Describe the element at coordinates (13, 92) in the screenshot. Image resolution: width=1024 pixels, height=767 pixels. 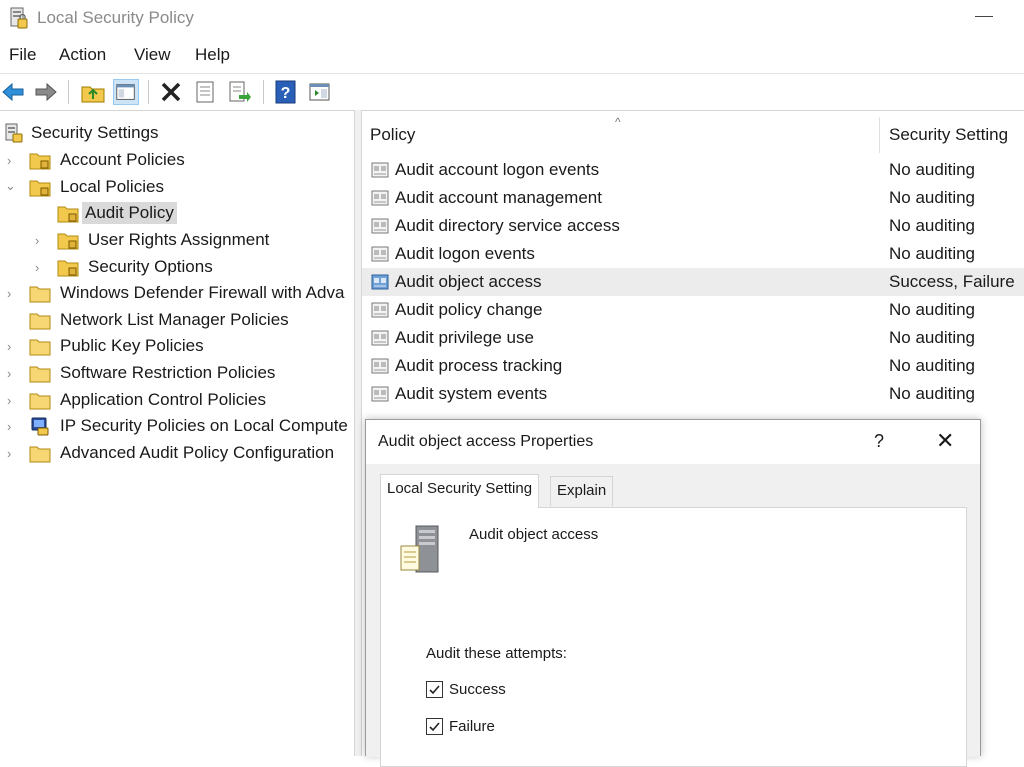
I see `back-icon` at that location.